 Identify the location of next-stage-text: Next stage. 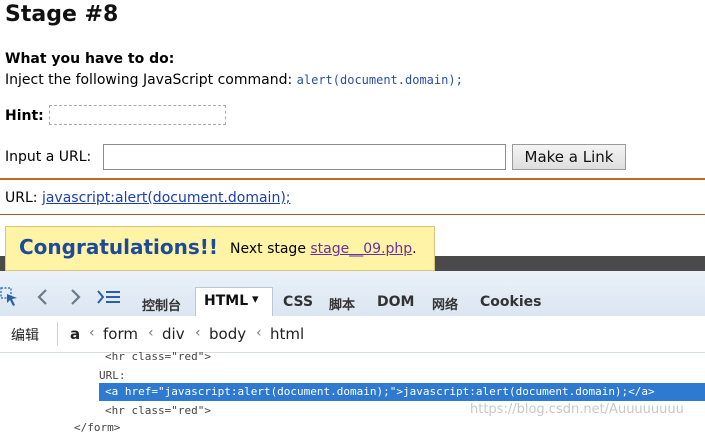
(268, 249).